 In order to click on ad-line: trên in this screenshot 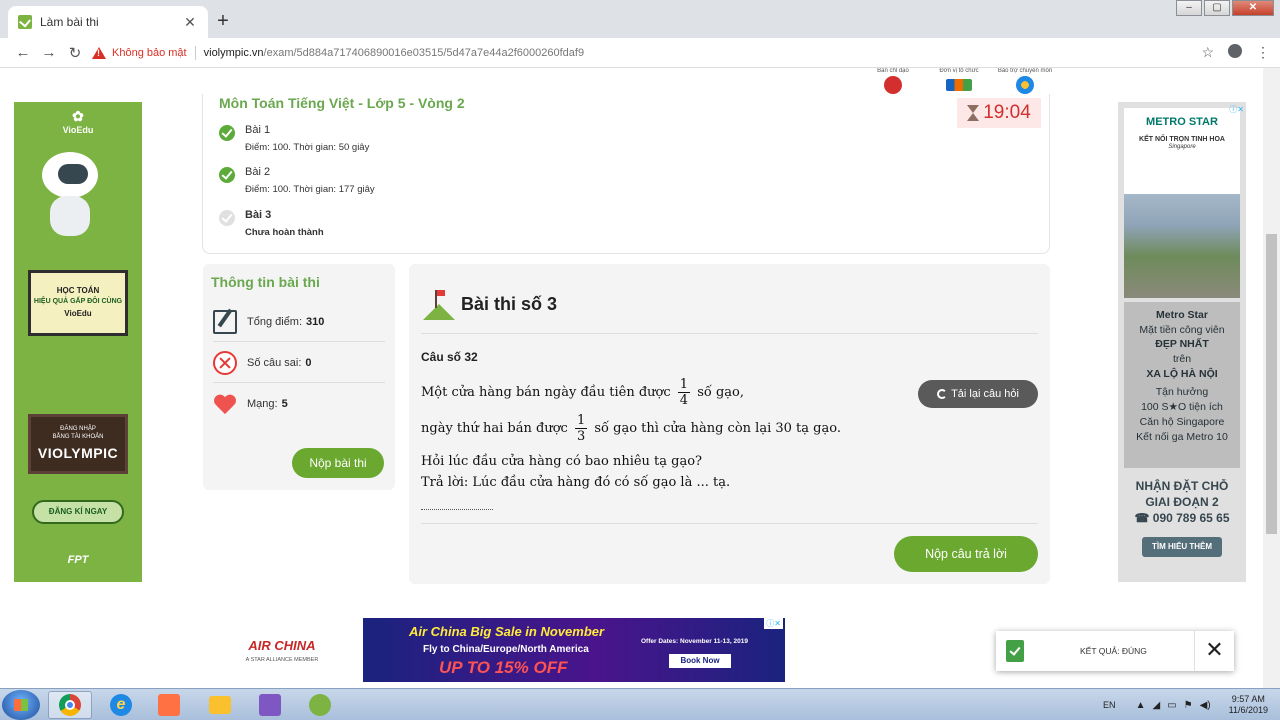, I will do `click(1182, 359)`.